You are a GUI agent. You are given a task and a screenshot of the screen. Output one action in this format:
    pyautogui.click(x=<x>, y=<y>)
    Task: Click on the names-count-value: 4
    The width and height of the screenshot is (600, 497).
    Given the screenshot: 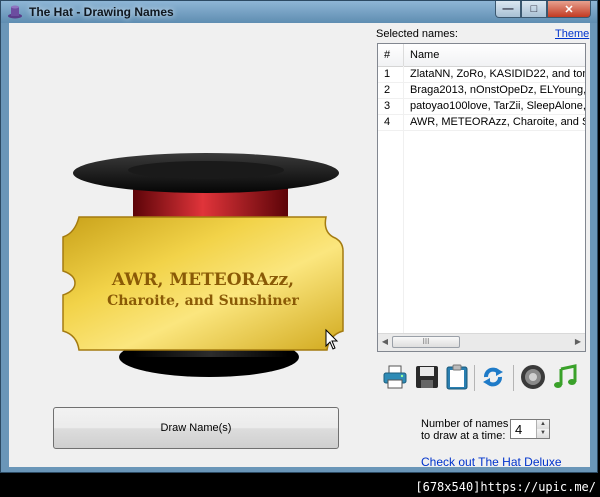 What is the action you would take?
    pyautogui.click(x=518, y=429)
    